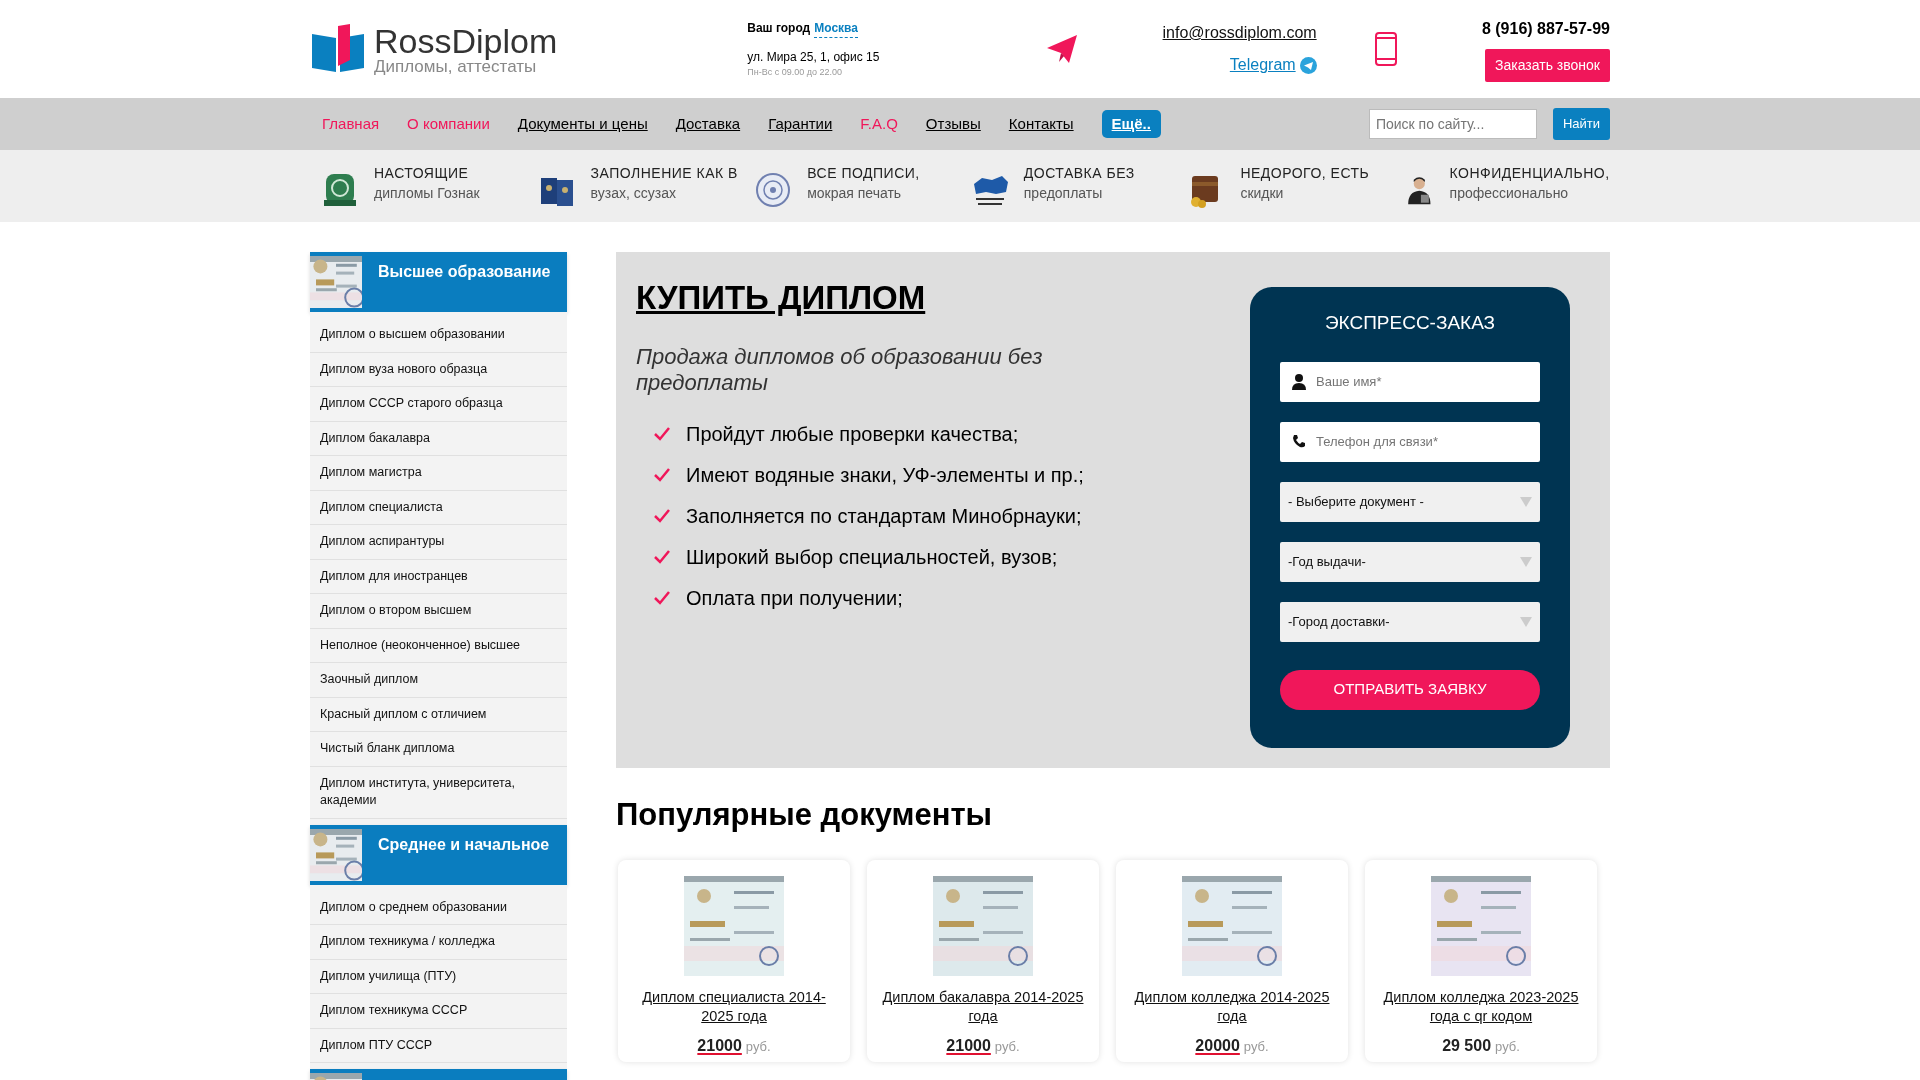 Image resolution: width=1920 pixels, height=1080 pixels. What do you see at coordinates (1041, 124) in the screenshot?
I see `nav-link: Контакты` at bounding box center [1041, 124].